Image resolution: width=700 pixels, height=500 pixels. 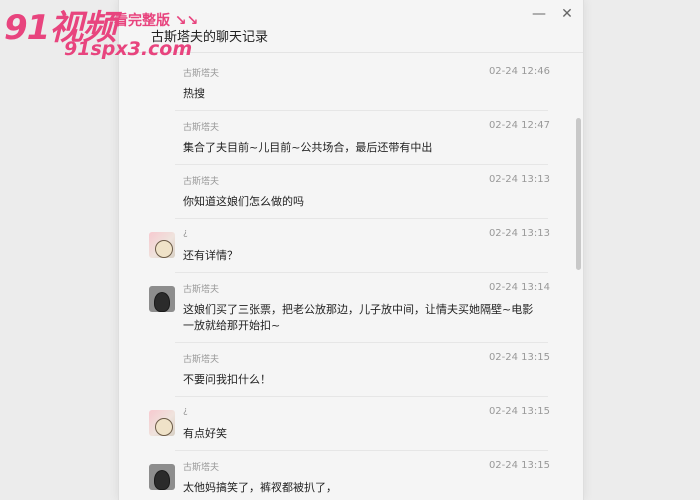 What do you see at coordinates (341, 369) in the screenshot?
I see `message-item: 古斯塔夫 02-24 13:15 不要问我扣什么！` at bounding box center [341, 369].